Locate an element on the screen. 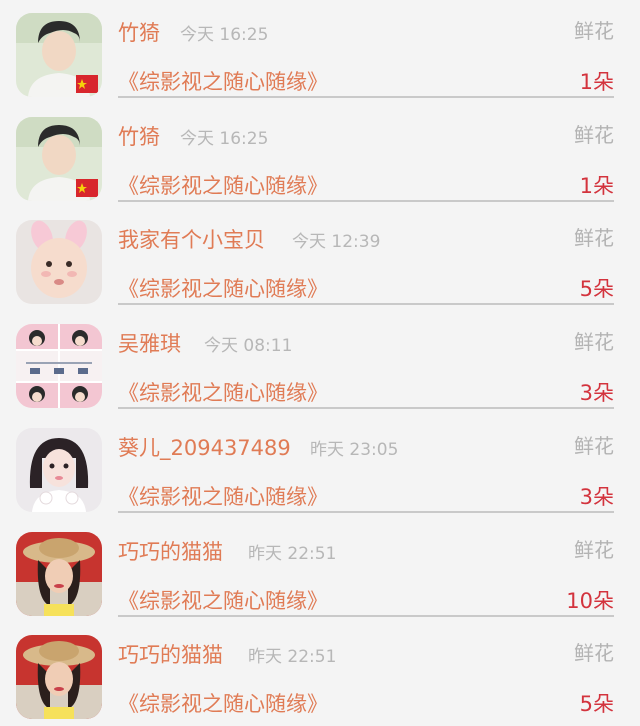  girl-dark-hair-avatar-icon is located at coordinates (59, 470).